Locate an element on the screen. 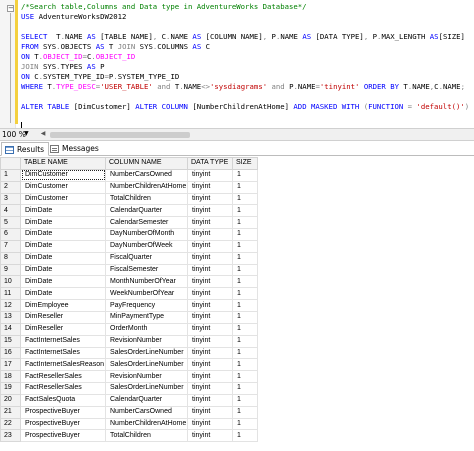 The image size is (474, 451). cell-column-name: FiscalQuarter is located at coordinates (146, 258).